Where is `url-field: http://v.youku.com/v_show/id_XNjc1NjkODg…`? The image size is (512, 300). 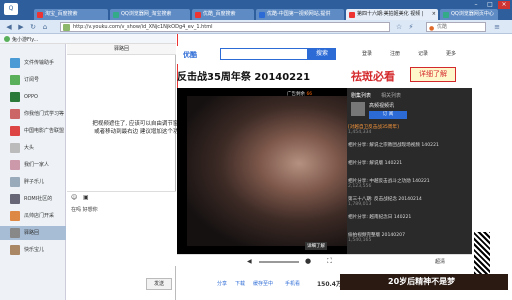 url-field: http://v.youku.com/v_show/id_XNjc1NjkODg… is located at coordinates (225, 27).